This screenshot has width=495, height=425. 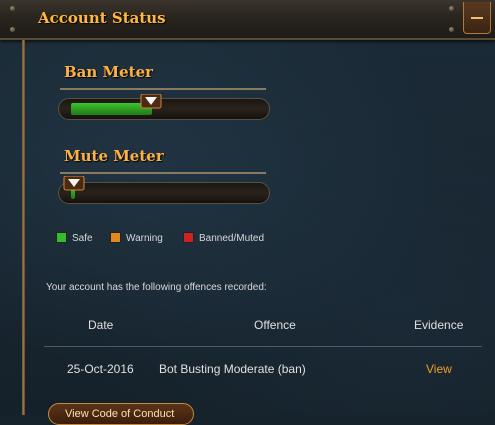 What do you see at coordinates (232, 238) in the screenshot?
I see `legend-label: Banned/Muted` at bounding box center [232, 238].